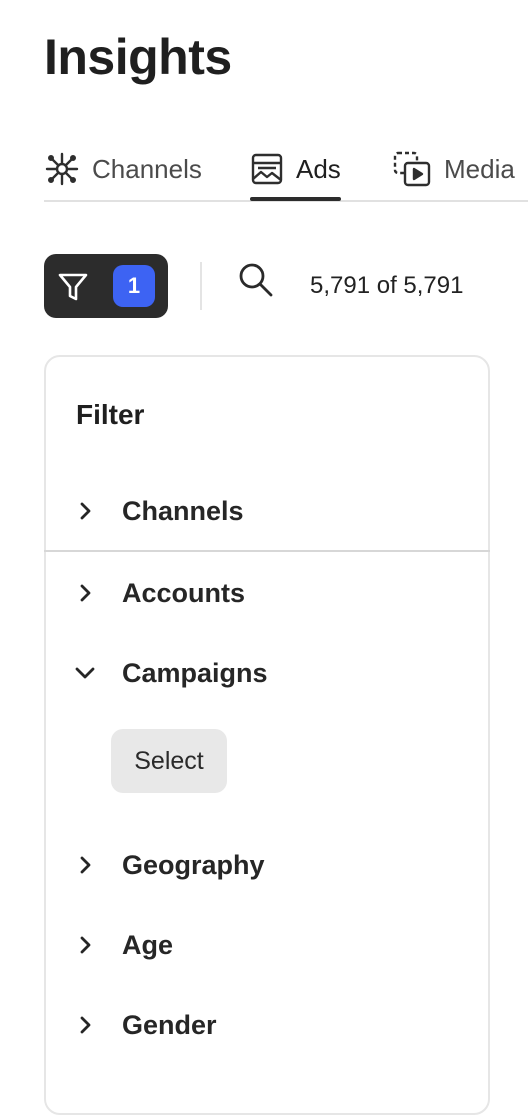 This screenshot has height=1115, width=528. What do you see at coordinates (184, 592) in the screenshot?
I see `filter-item-label: Accounts` at bounding box center [184, 592].